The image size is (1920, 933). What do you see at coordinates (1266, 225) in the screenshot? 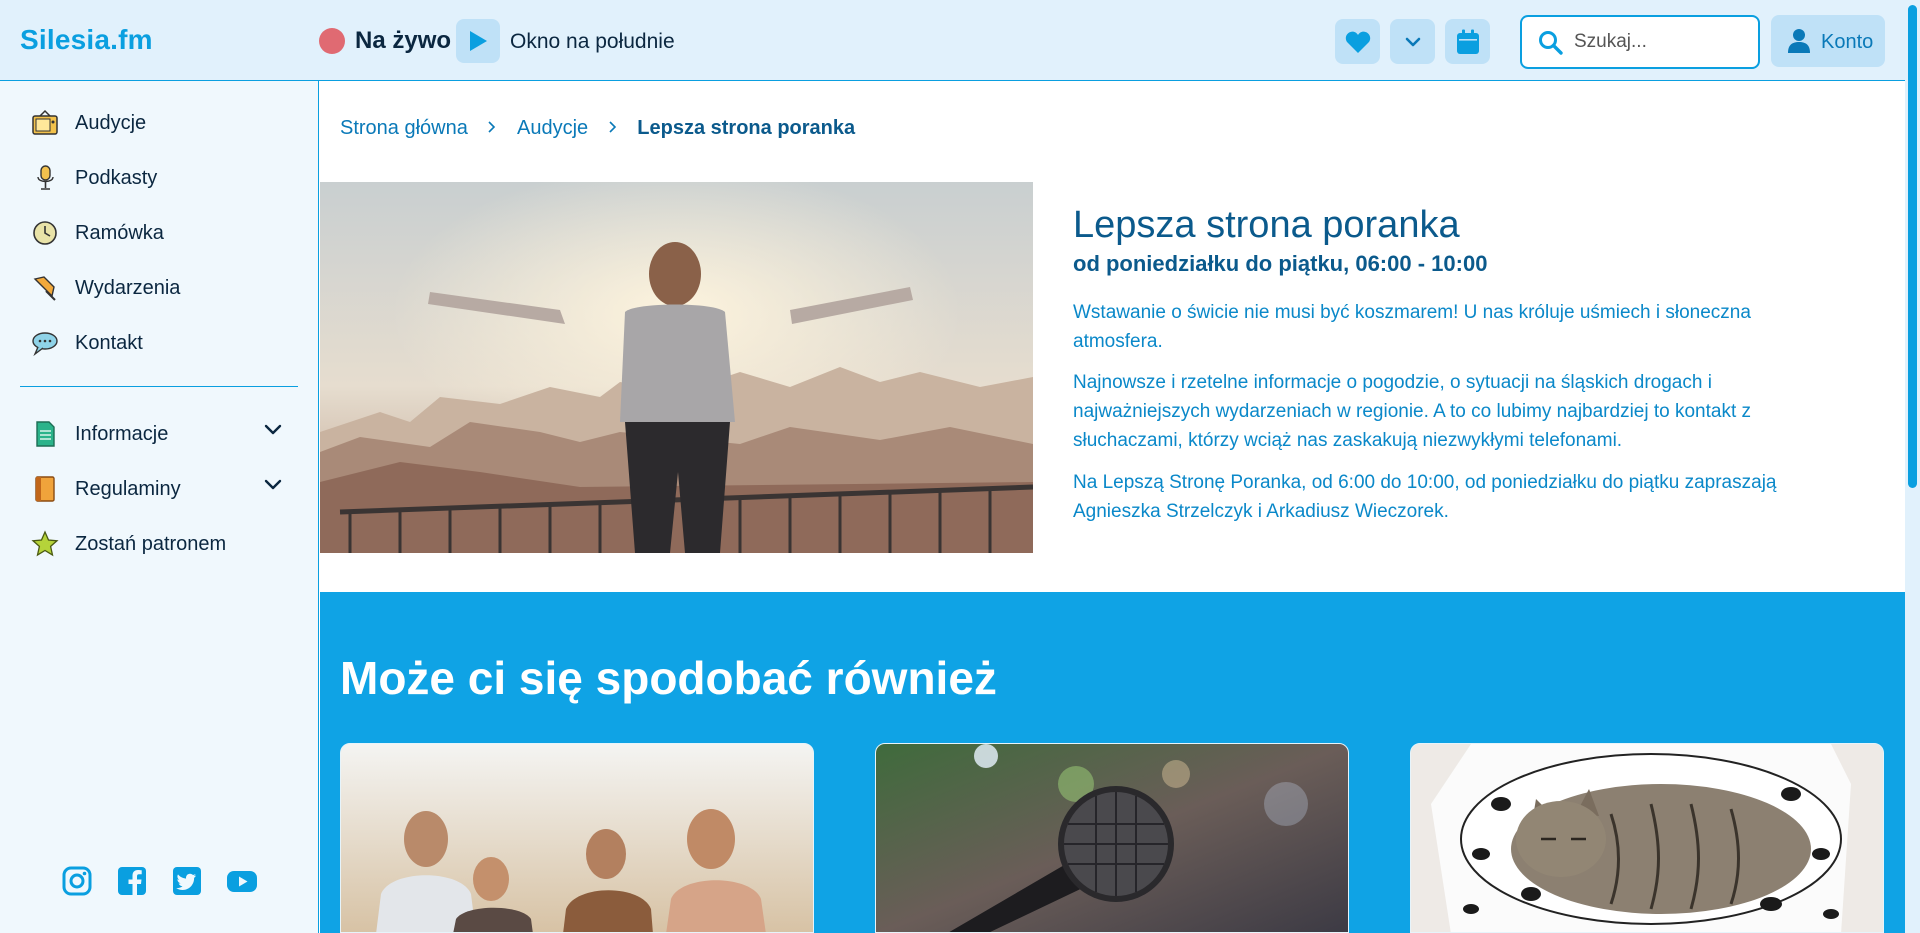
I see `show-title: Lepsza strona poranka` at bounding box center [1266, 225].